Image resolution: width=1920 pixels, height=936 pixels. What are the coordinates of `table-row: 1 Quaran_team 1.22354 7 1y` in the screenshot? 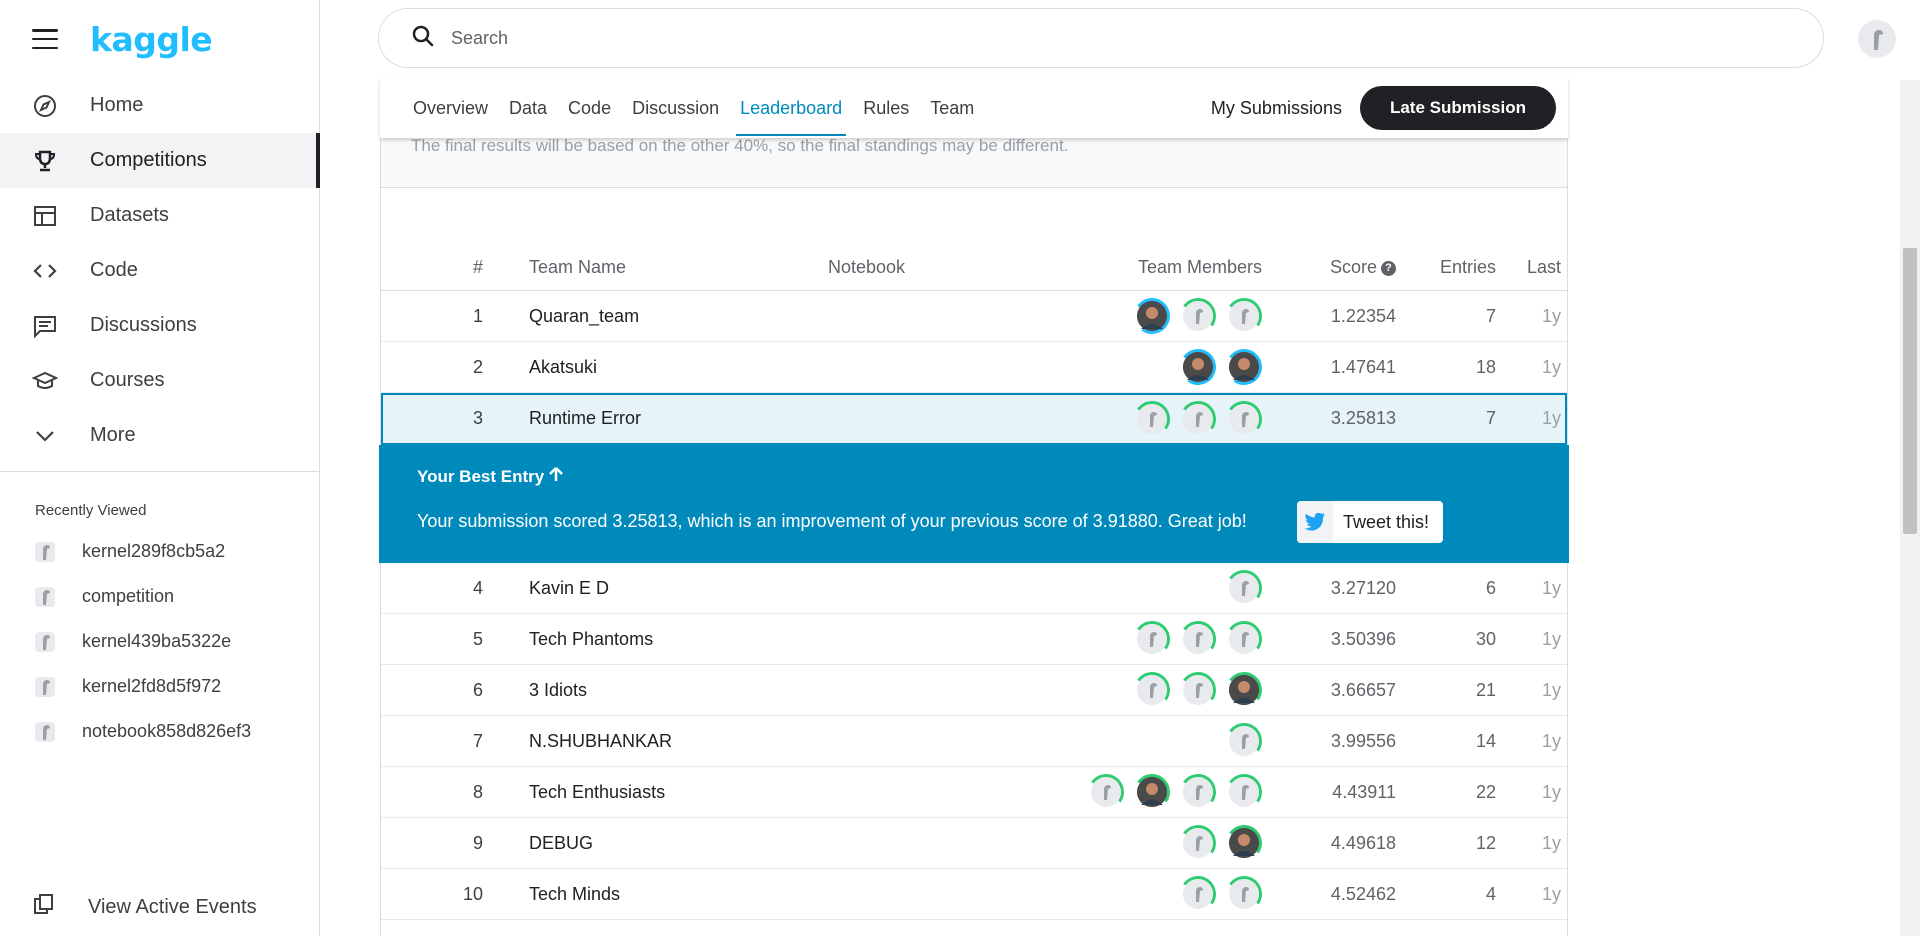 It's located at (974, 316).